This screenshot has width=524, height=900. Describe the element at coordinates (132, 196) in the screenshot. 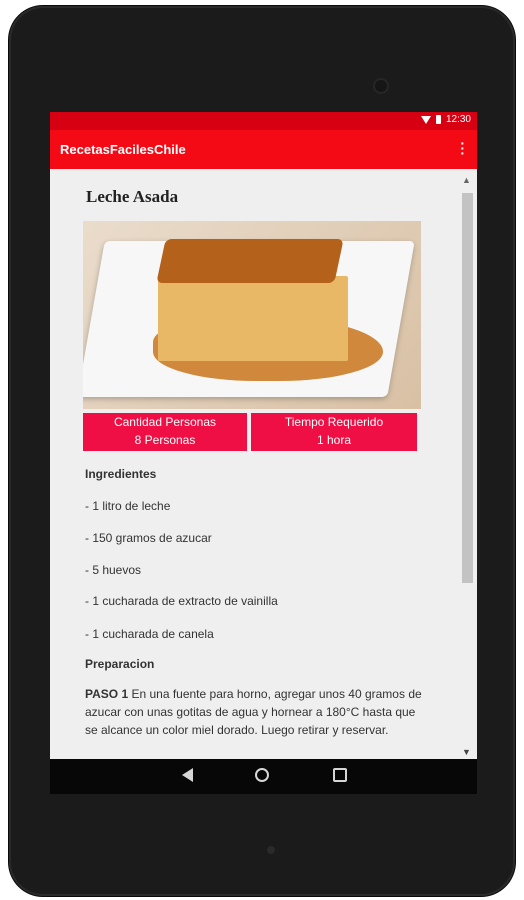

I see `recipe-title: Leche Asada` at that location.